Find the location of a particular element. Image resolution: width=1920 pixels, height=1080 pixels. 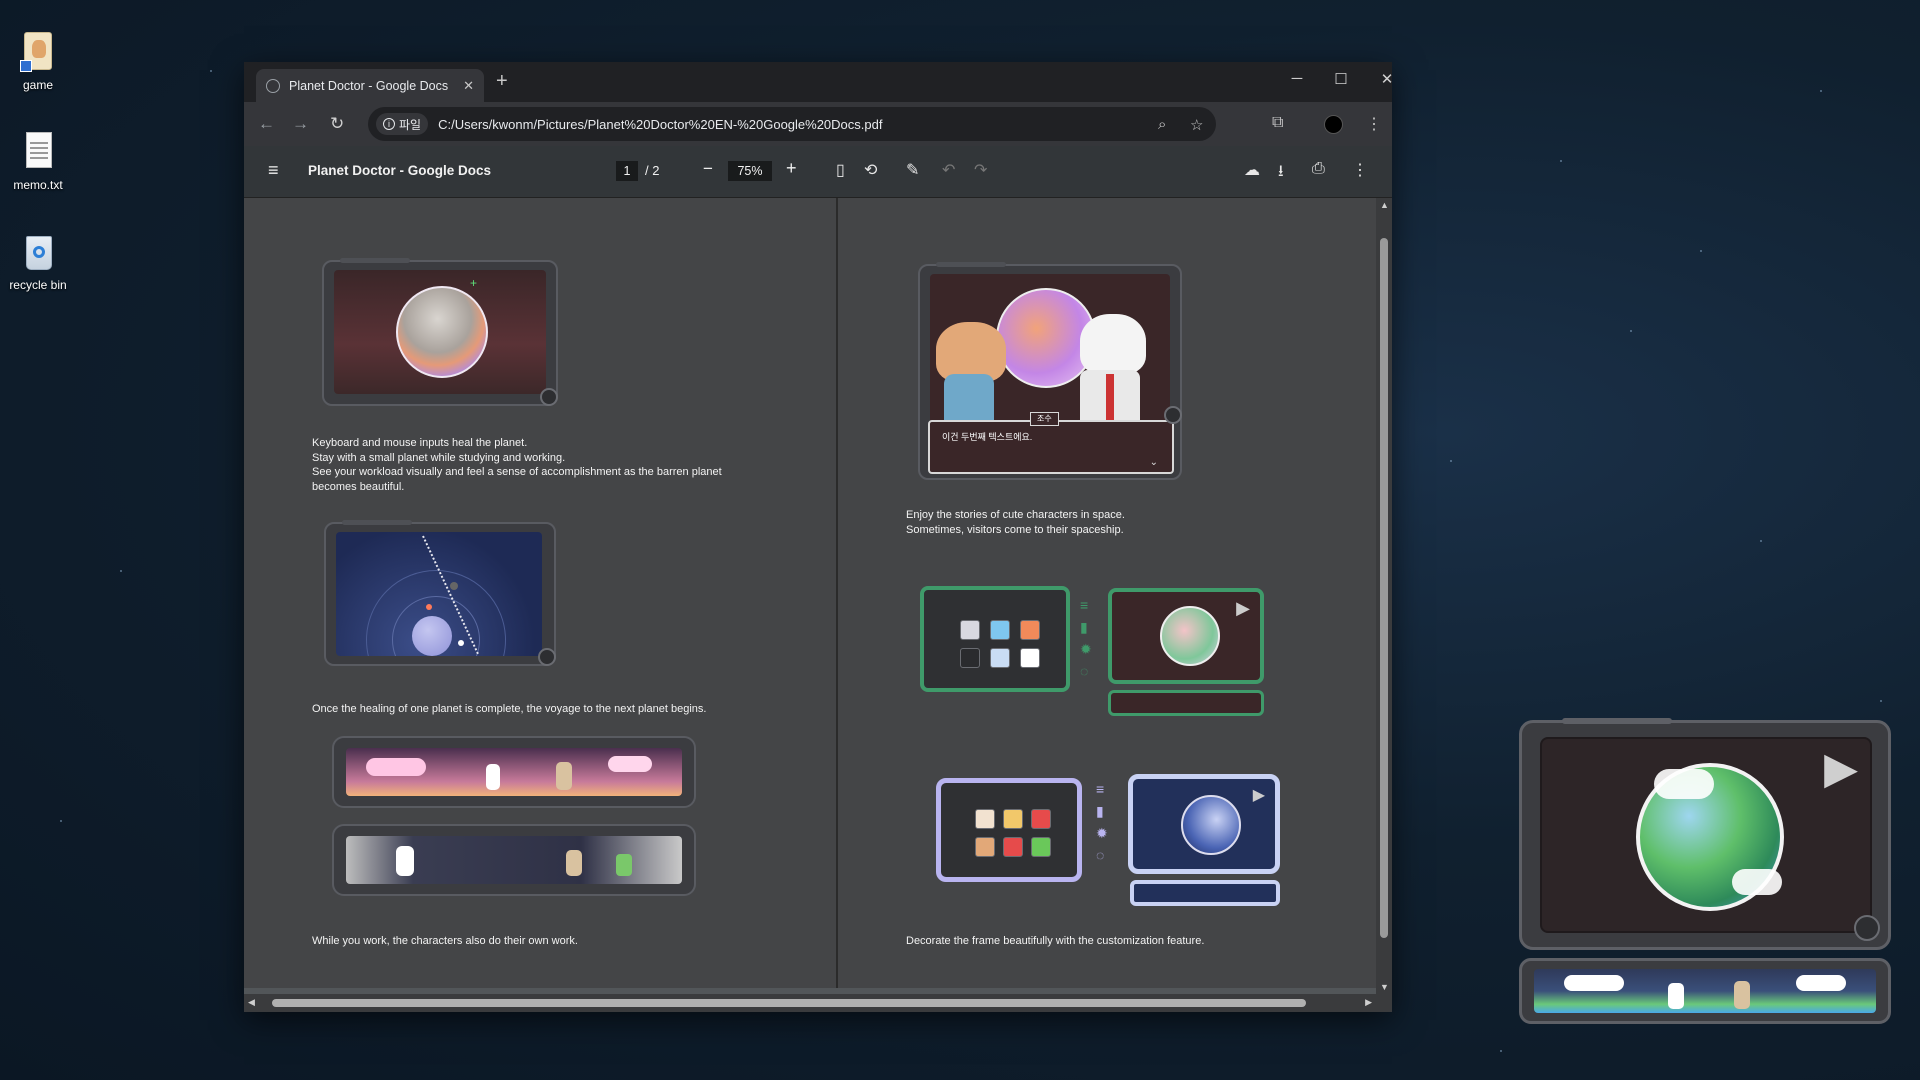

voyage-frame-image is located at coordinates (440, 593).